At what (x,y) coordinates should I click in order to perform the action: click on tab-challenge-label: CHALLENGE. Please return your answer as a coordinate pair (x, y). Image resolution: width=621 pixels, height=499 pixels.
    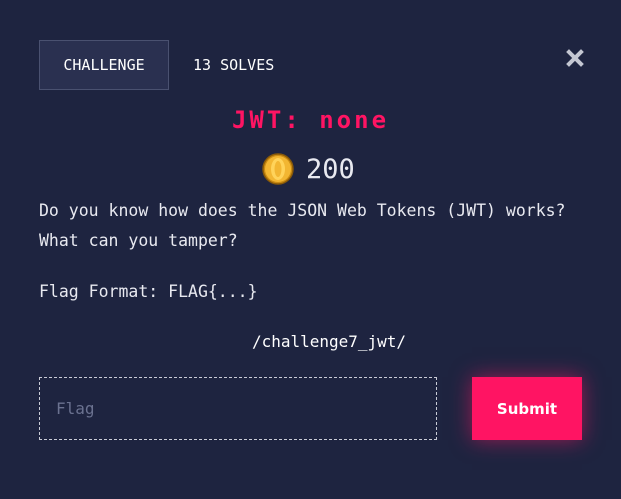
    Looking at the image, I should click on (104, 65).